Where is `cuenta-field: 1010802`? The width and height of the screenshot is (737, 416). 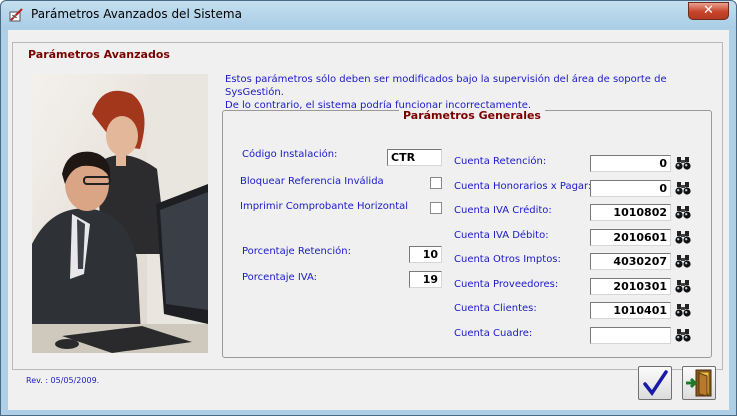
cuenta-field: 1010802 is located at coordinates (630, 212).